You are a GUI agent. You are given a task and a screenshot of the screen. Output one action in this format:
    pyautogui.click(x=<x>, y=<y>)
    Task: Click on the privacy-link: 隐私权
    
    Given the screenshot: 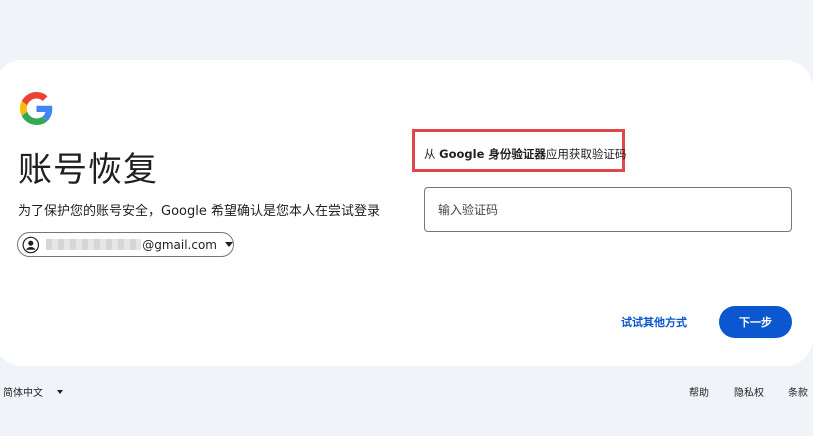 What is the action you would take?
    pyautogui.click(x=749, y=391)
    